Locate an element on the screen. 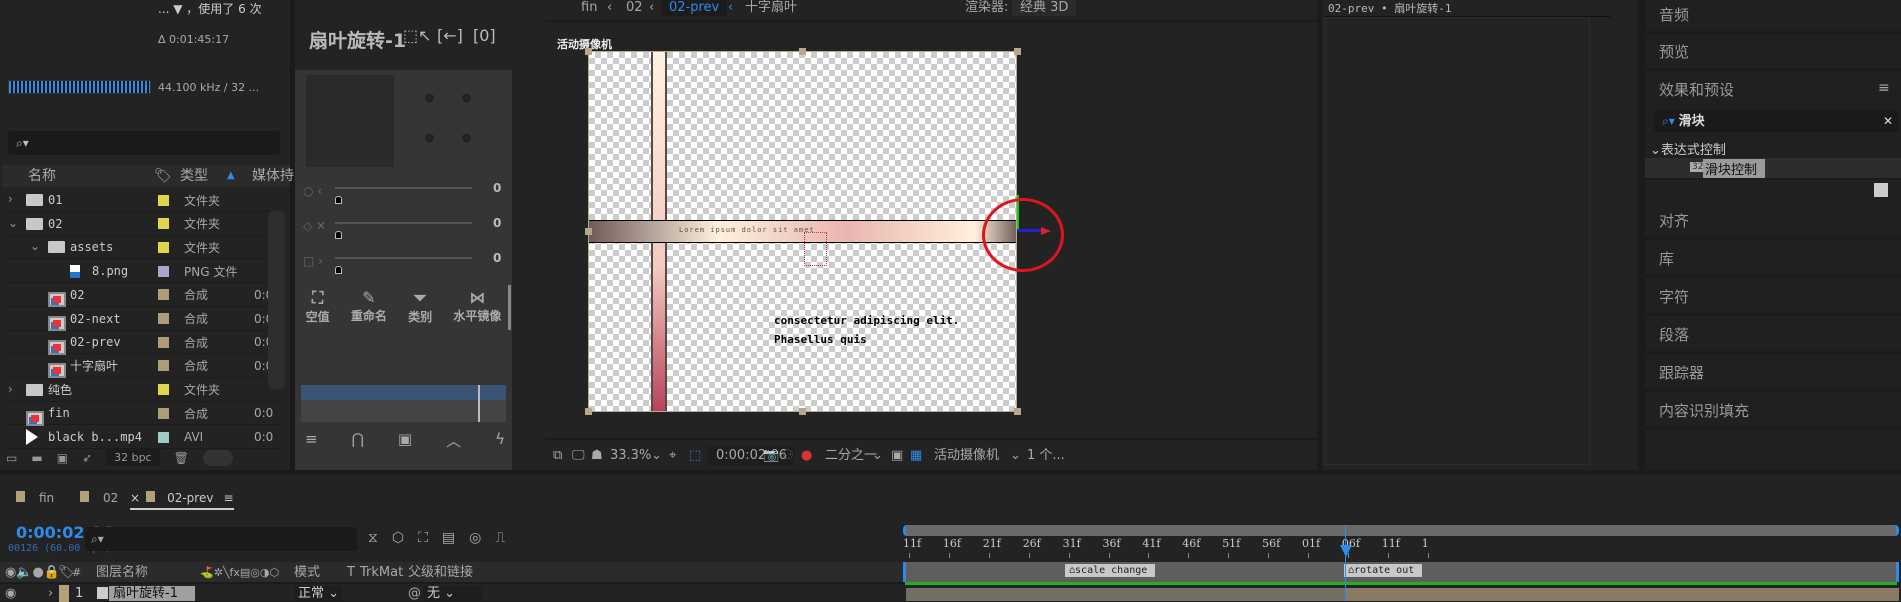 This screenshot has width=1901, height=602. panel-item: 段落 is located at coordinates (1773, 337).